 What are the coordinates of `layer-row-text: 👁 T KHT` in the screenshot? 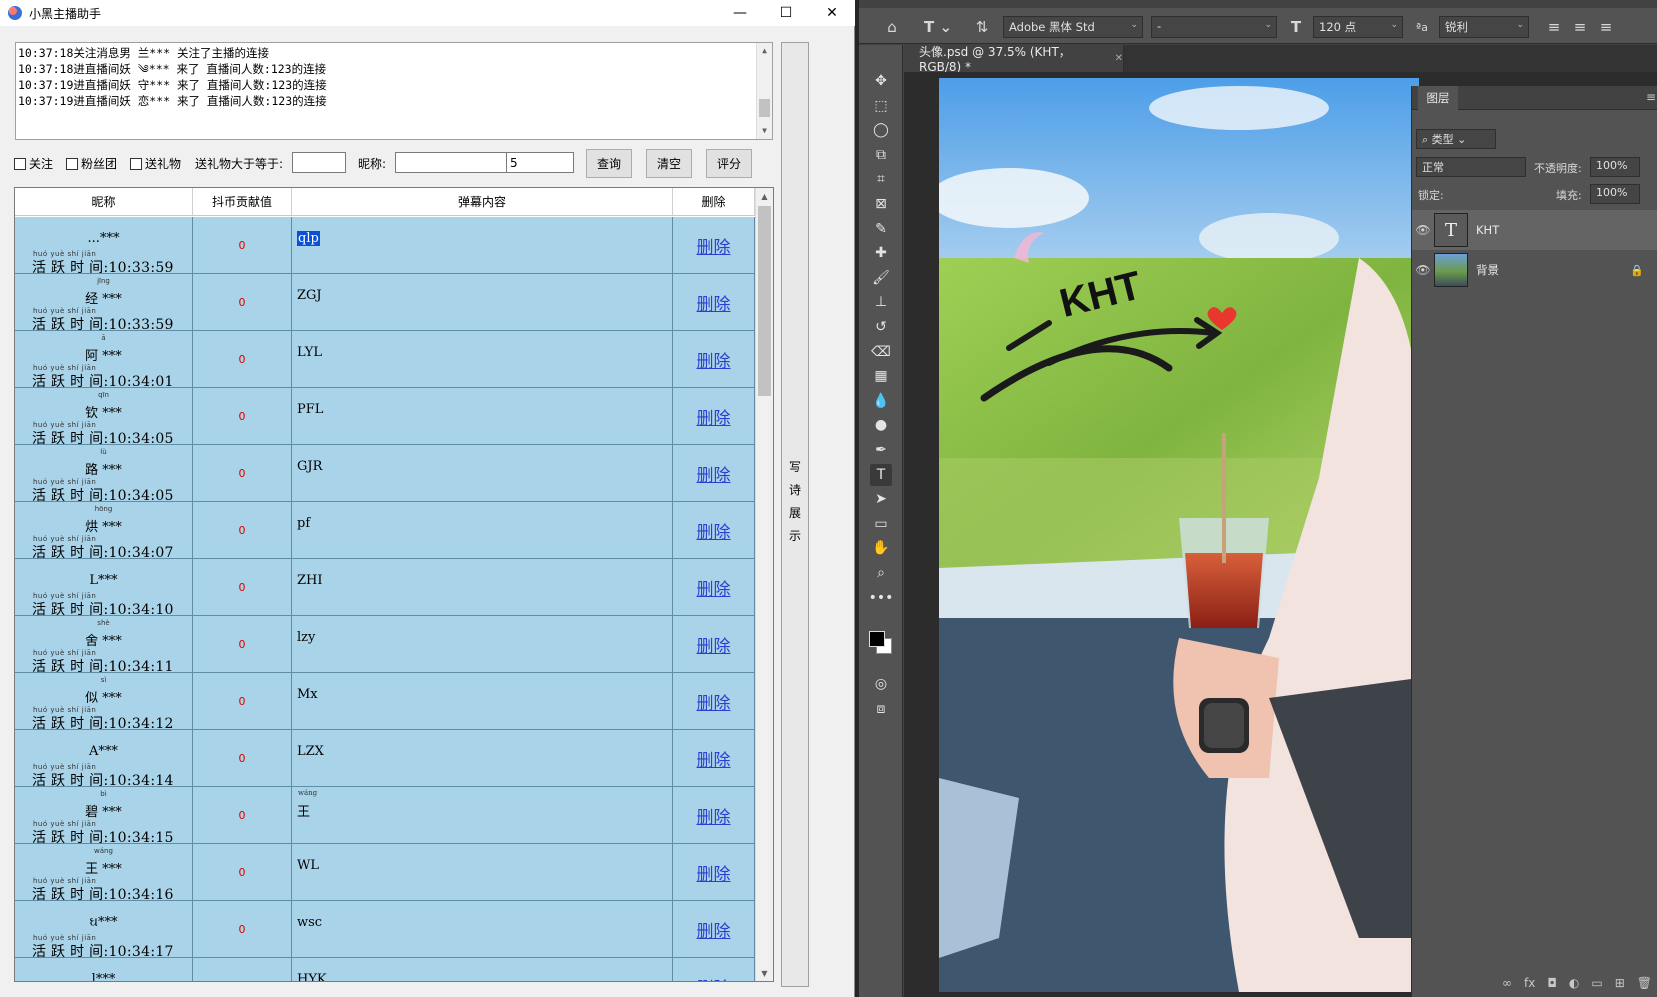 It's located at (1534, 230).